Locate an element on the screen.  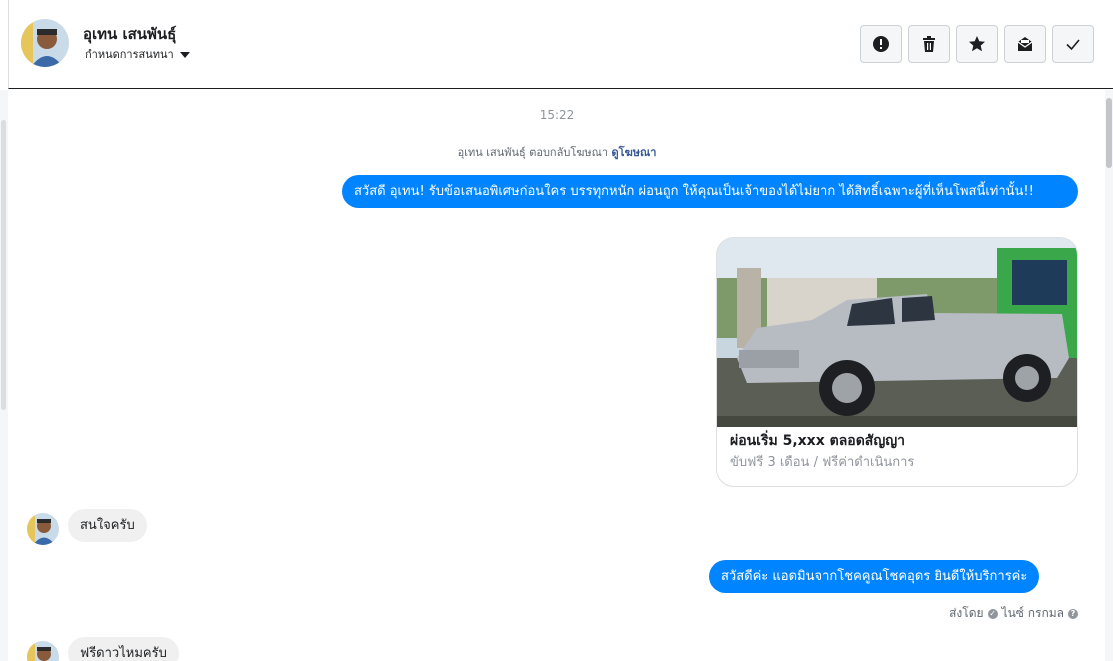
conversation-header: อุเทน เสนพันธุ์ กำหนดการสนทนา is located at coordinates (560, 44).